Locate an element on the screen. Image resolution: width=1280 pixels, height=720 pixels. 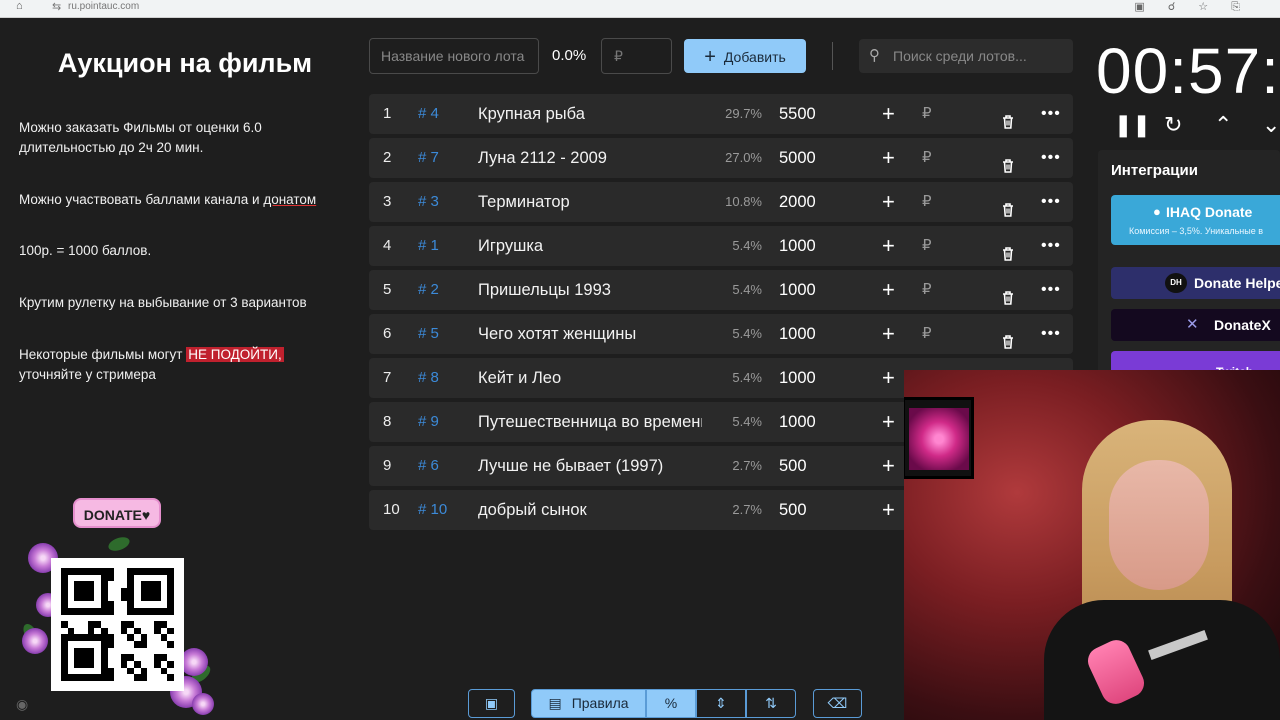
pause-button: ❚❚ is located at coordinates (1132, 125).